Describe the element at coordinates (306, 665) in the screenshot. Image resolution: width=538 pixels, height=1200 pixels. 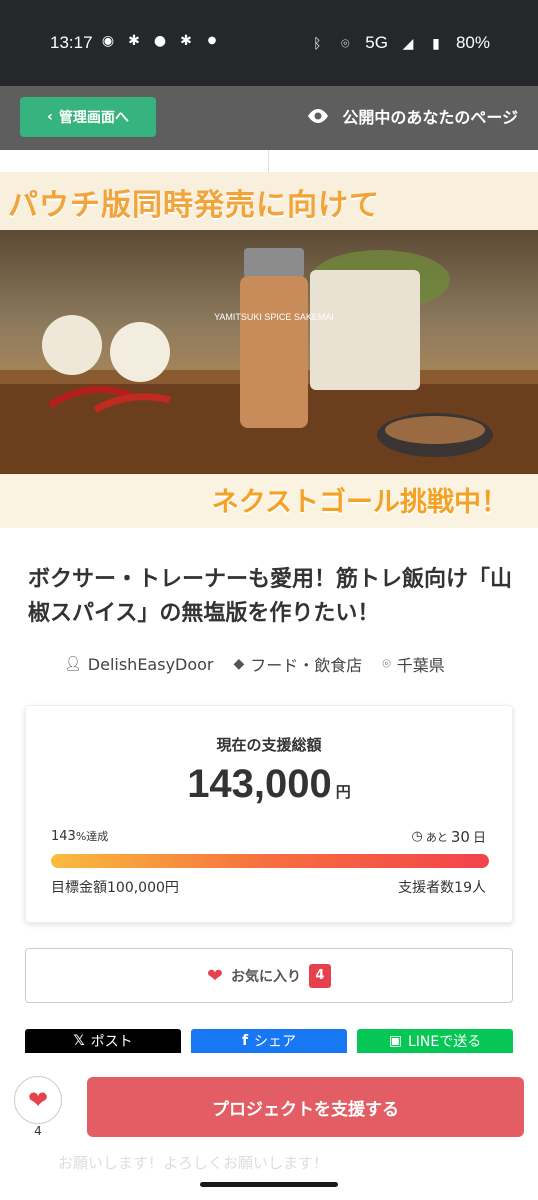
I see `category-name: フード・飲食店` at that location.